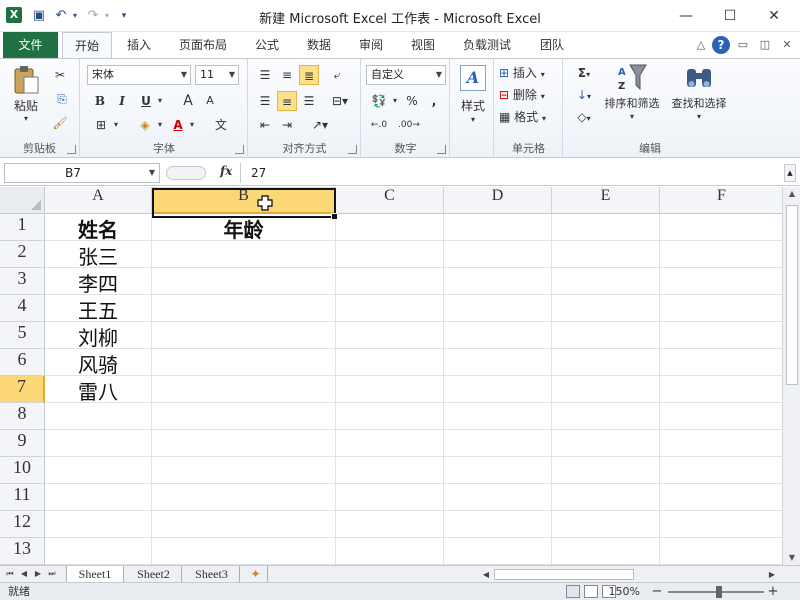 This screenshot has height=600, width=800. Describe the element at coordinates (552, 45) in the screenshot. I see `tab-team: 团队` at that location.